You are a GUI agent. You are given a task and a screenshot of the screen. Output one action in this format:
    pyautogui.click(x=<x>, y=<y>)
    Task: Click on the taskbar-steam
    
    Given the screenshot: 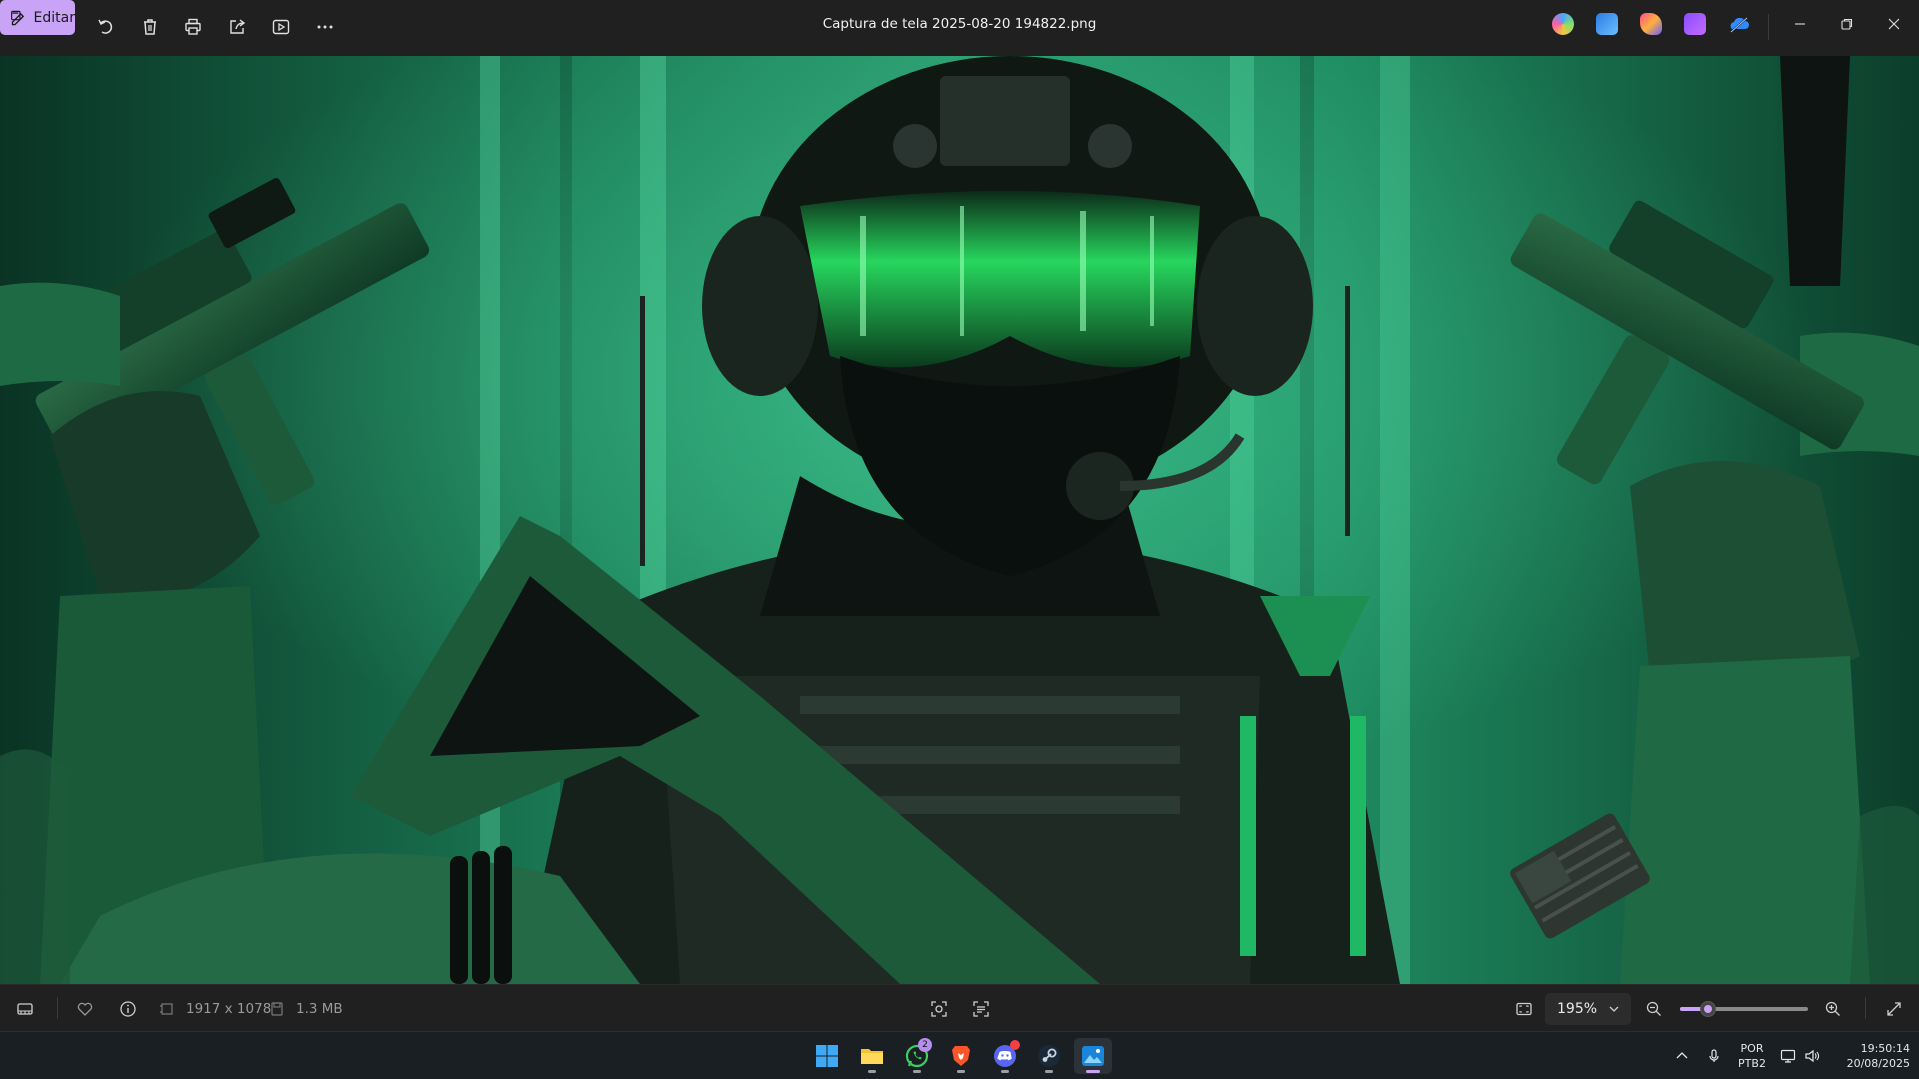 What is the action you would take?
    pyautogui.click(x=1049, y=1056)
    